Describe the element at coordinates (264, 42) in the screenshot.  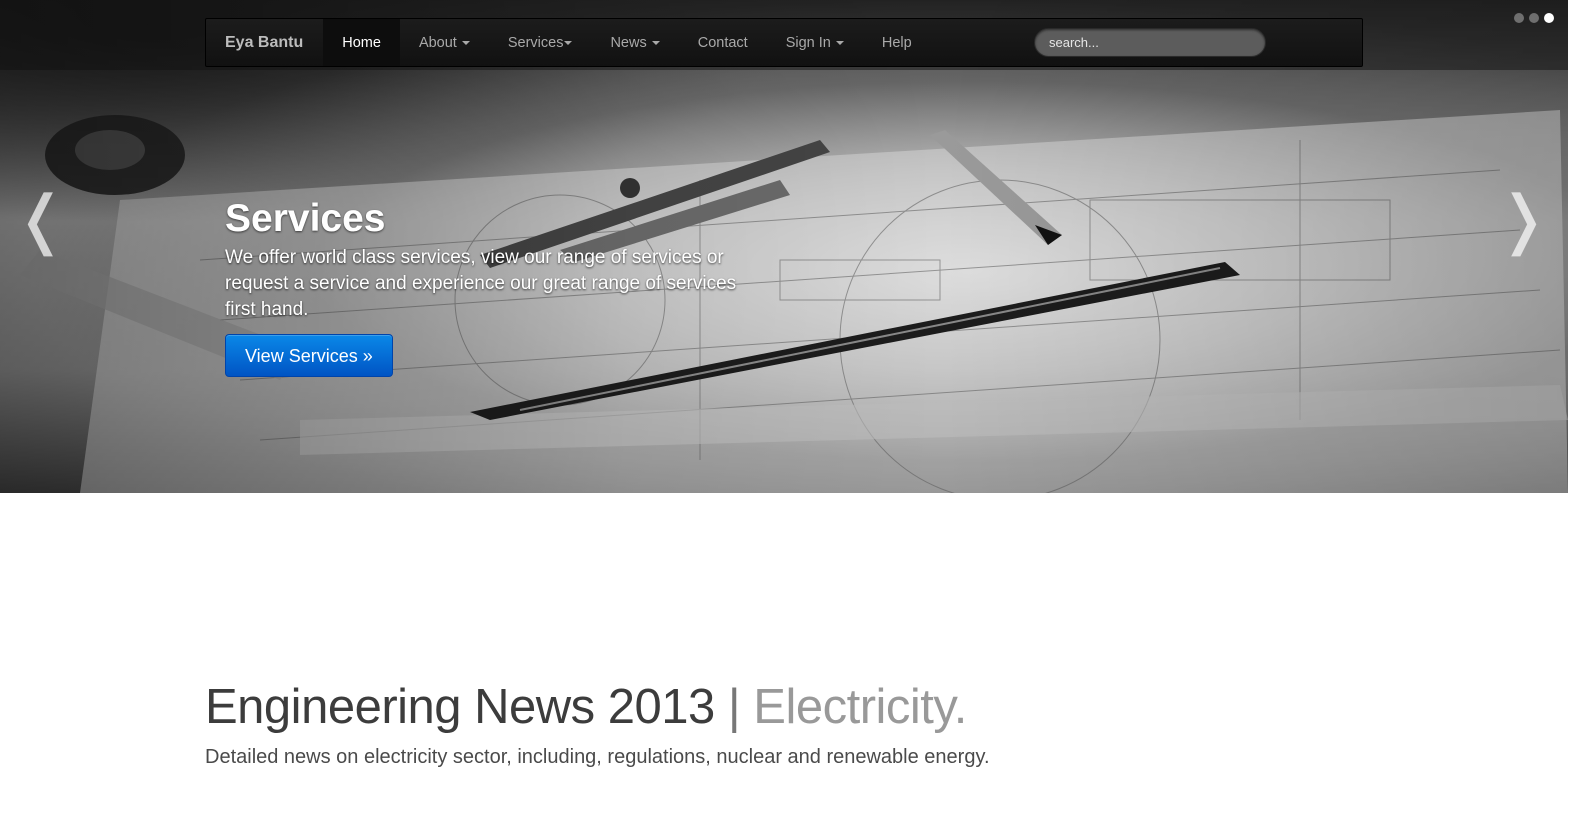
I see `brand-link: Eya Bantu` at that location.